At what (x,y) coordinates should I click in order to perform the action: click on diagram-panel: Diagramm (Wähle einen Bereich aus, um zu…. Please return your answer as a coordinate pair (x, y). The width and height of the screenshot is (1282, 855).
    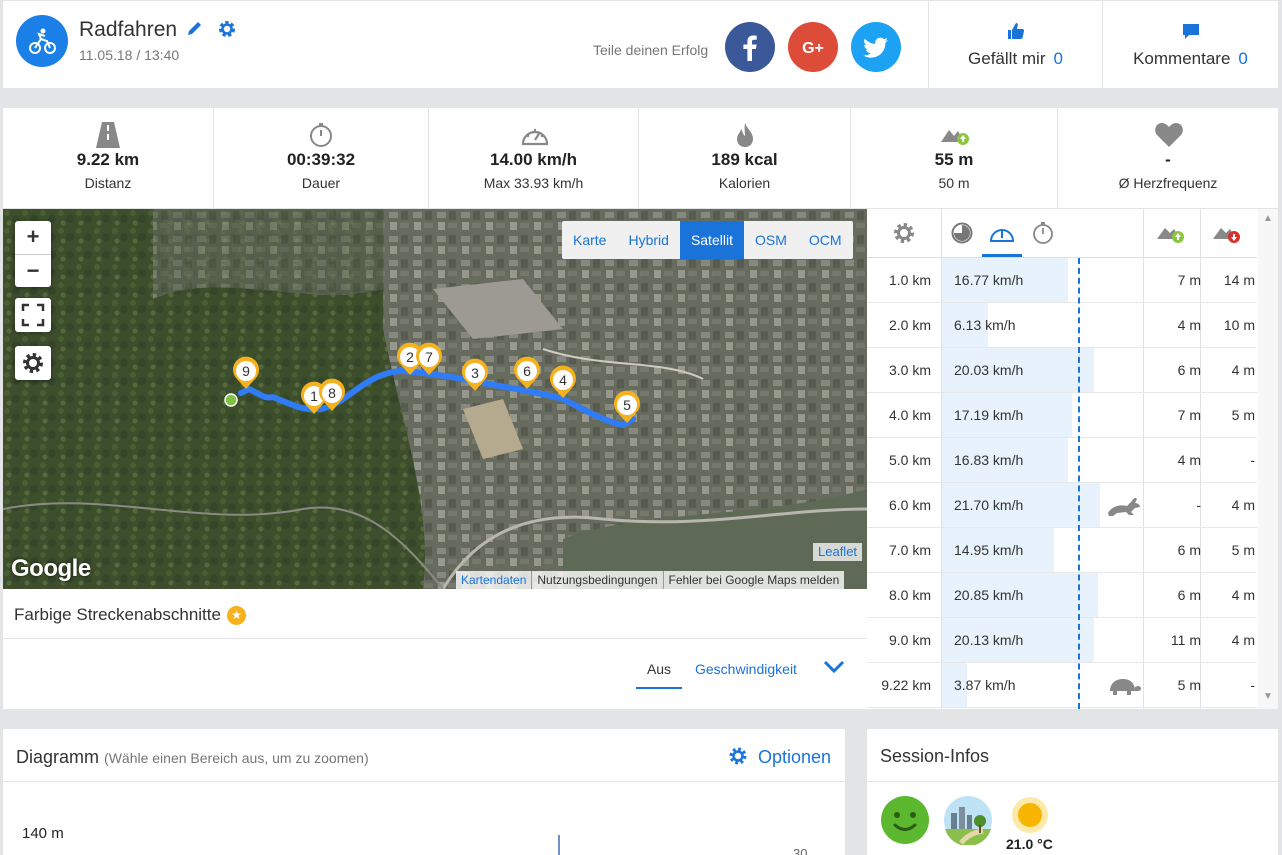
    Looking at the image, I should click on (424, 792).